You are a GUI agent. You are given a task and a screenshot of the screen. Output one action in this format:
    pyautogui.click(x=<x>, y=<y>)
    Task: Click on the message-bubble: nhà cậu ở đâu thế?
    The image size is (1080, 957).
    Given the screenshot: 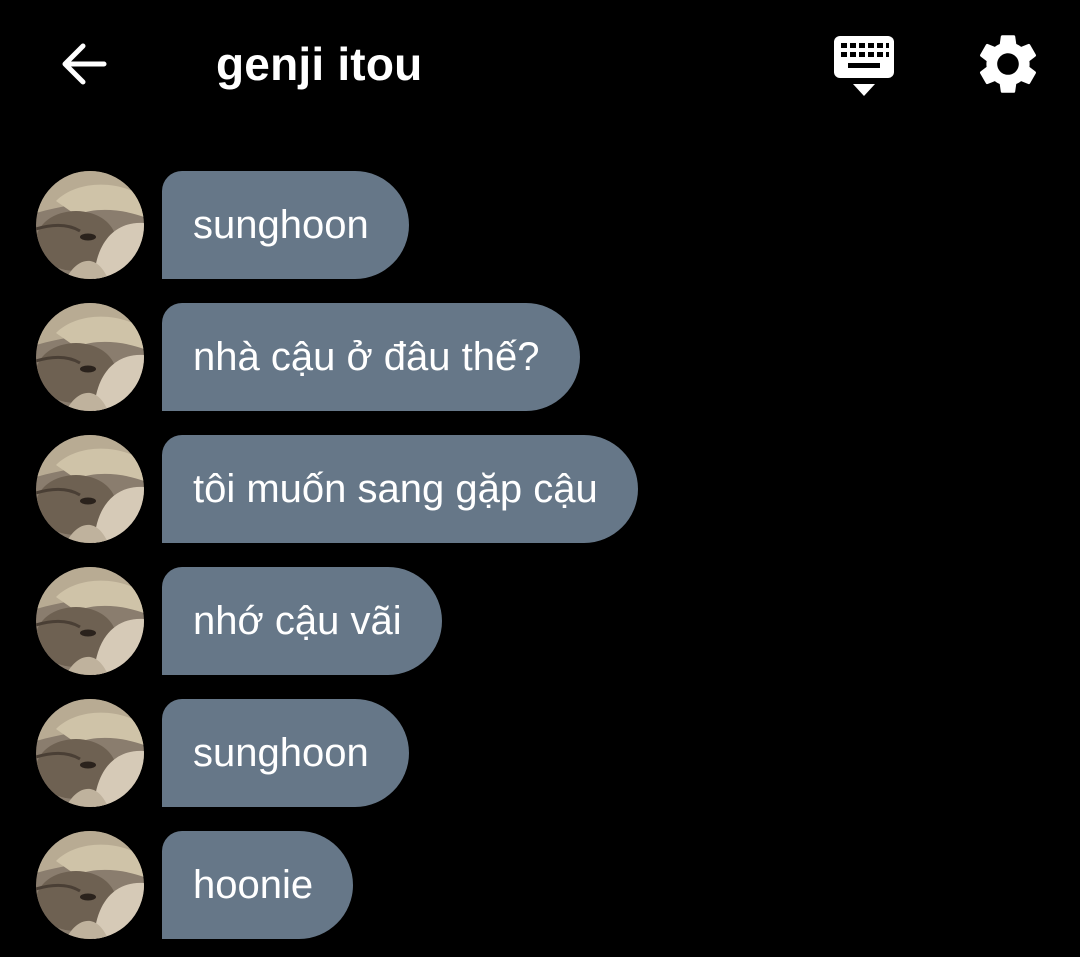 What is the action you would take?
    pyautogui.click(x=371, y=357)
    